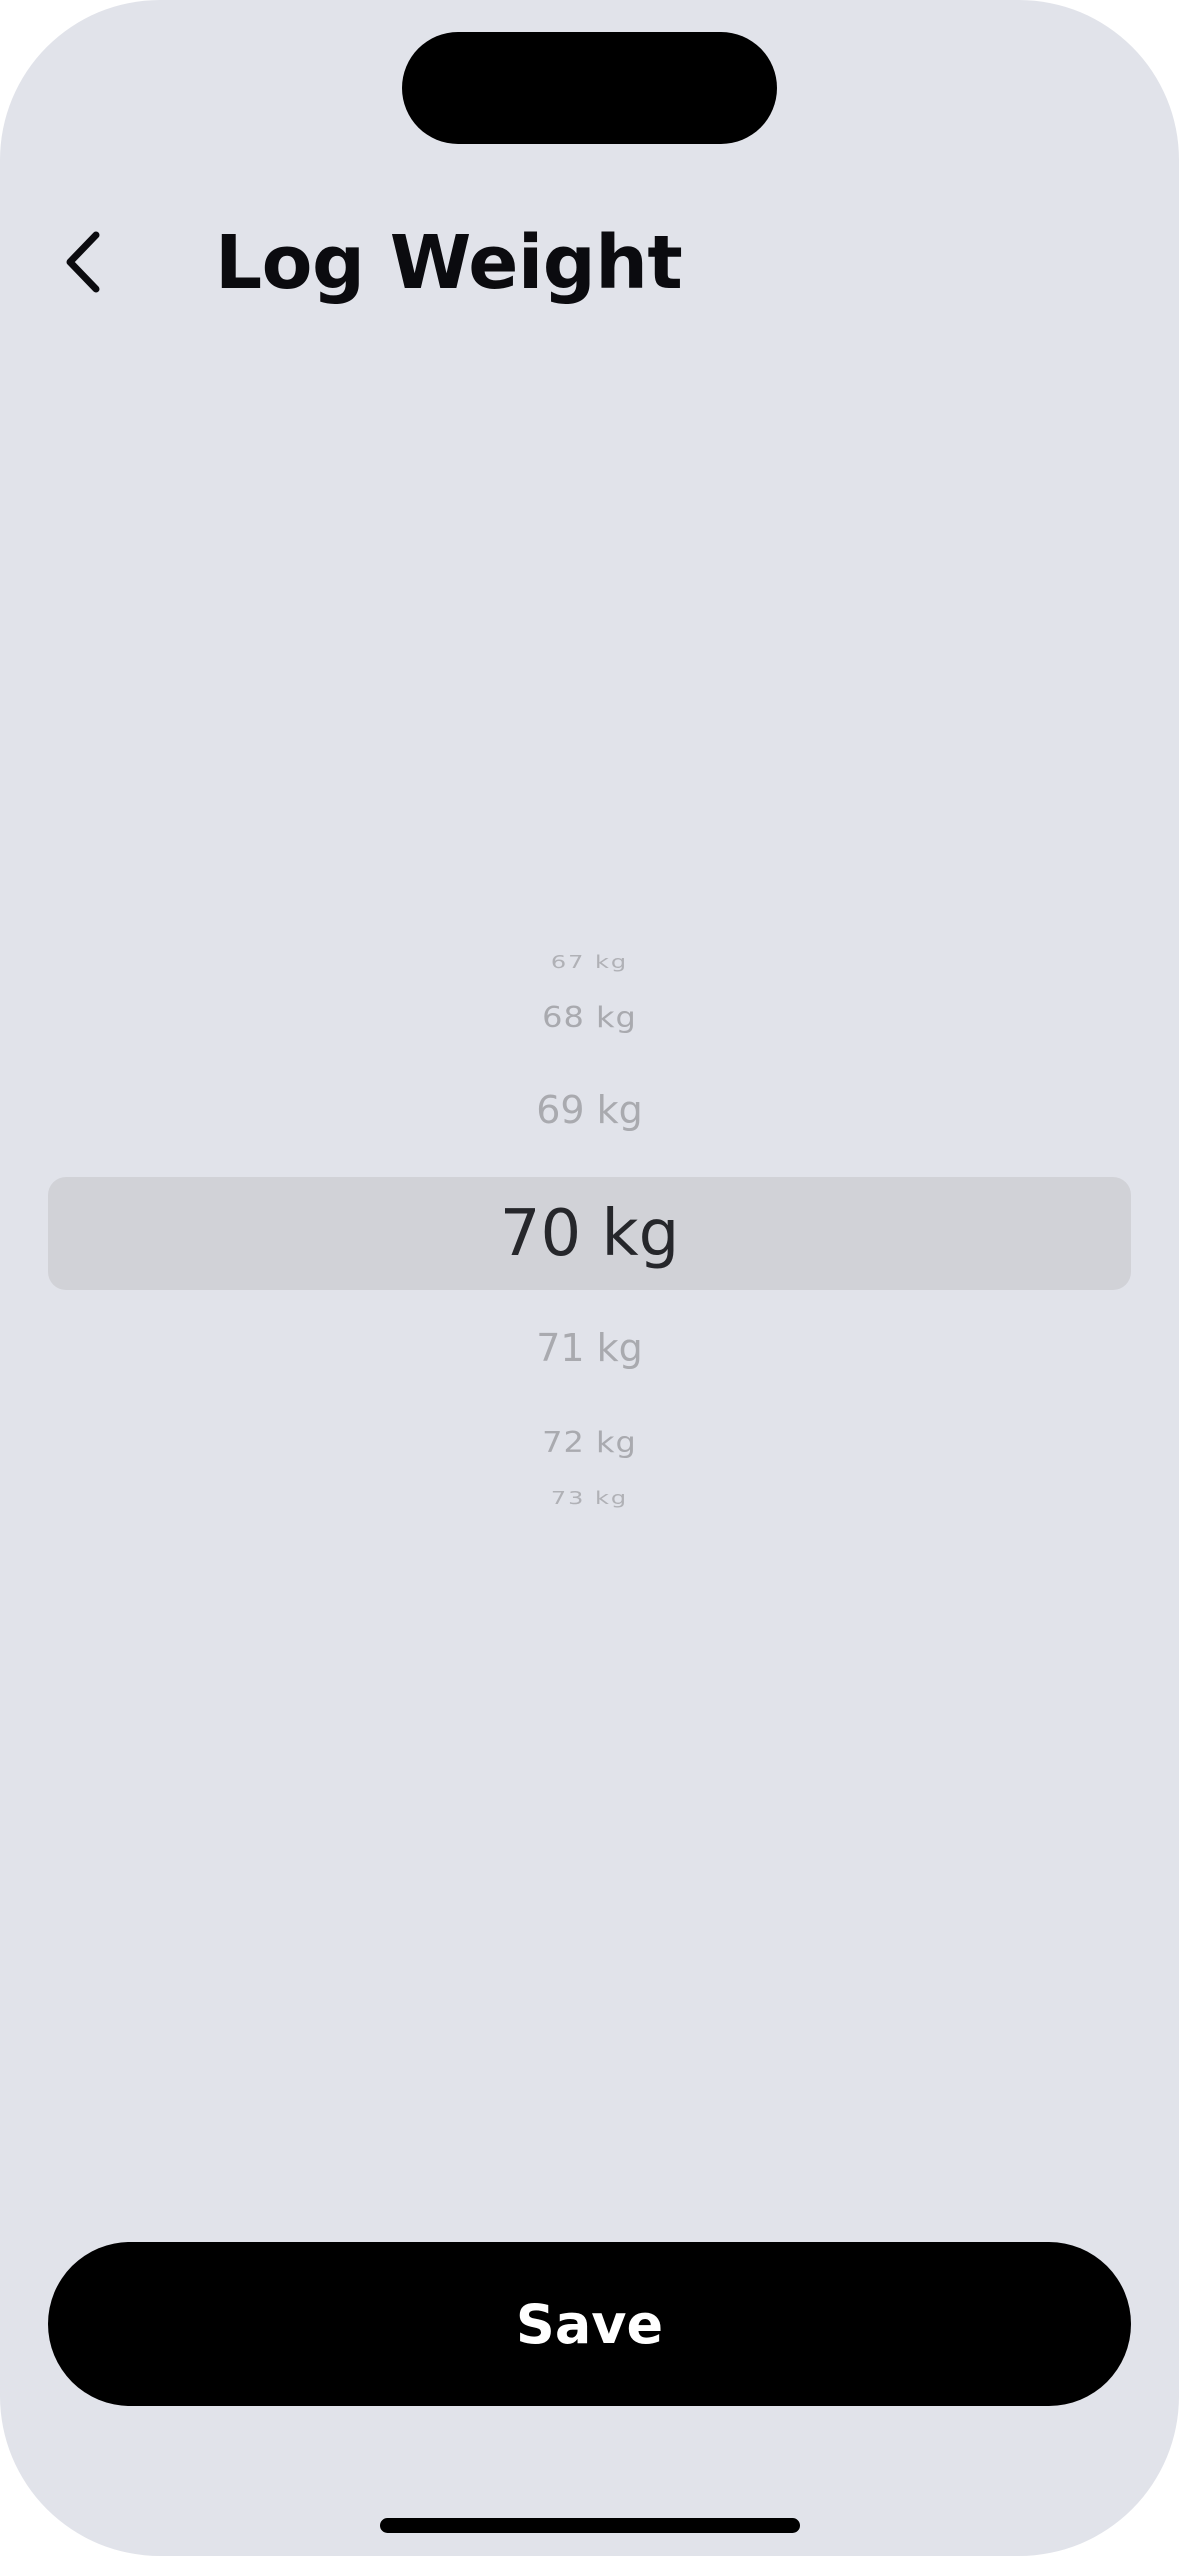  Describe the element at coordinates (589, 1017) in the screenshot. I see `picker-item: 68 kg` at that location.